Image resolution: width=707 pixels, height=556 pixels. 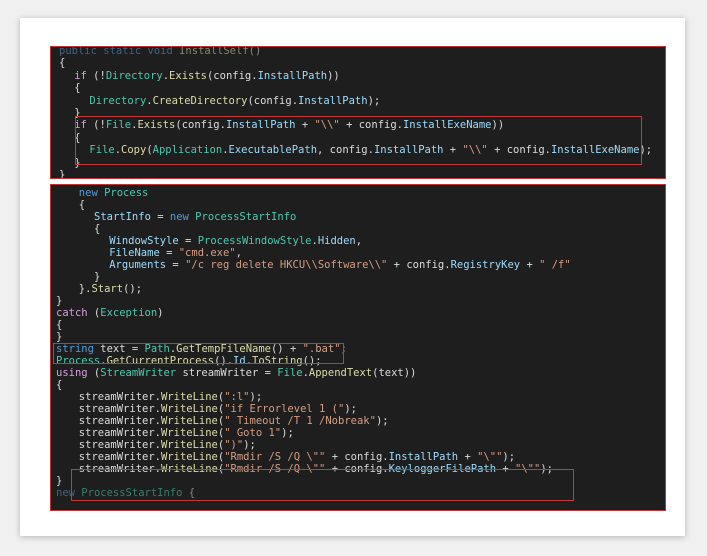 I want to click on code-token: ProcessStartInfo, so click(x=246, y=217).